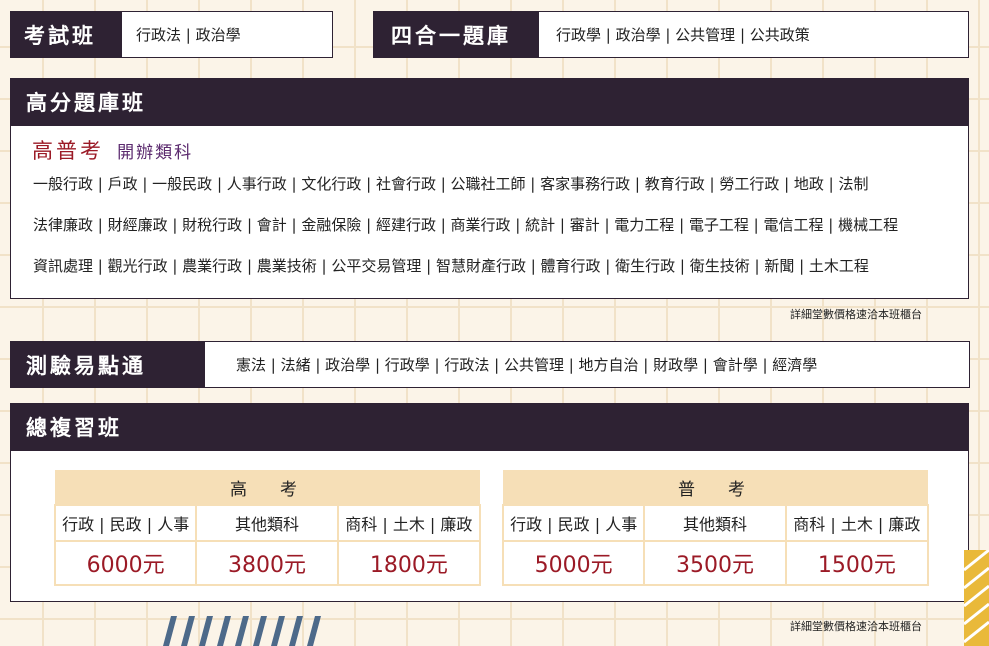 The height and width of the screenshot is (646, 989). Describe the element at coordinates (107, 364) in the screenshot. I see `quiz-label: 測驗易點通` at that location.